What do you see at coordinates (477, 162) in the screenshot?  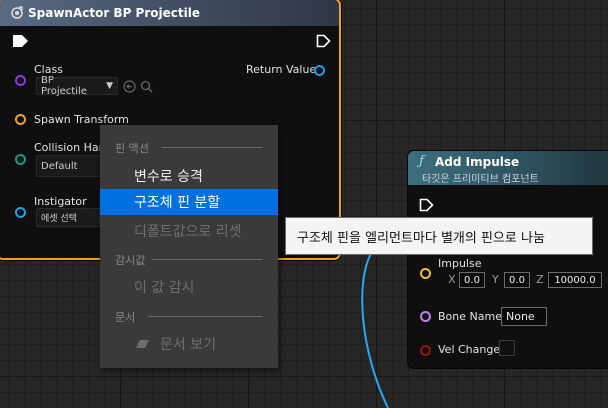 I see `impulse-node-title: Add Impulse` at bounding box center [477, 162].